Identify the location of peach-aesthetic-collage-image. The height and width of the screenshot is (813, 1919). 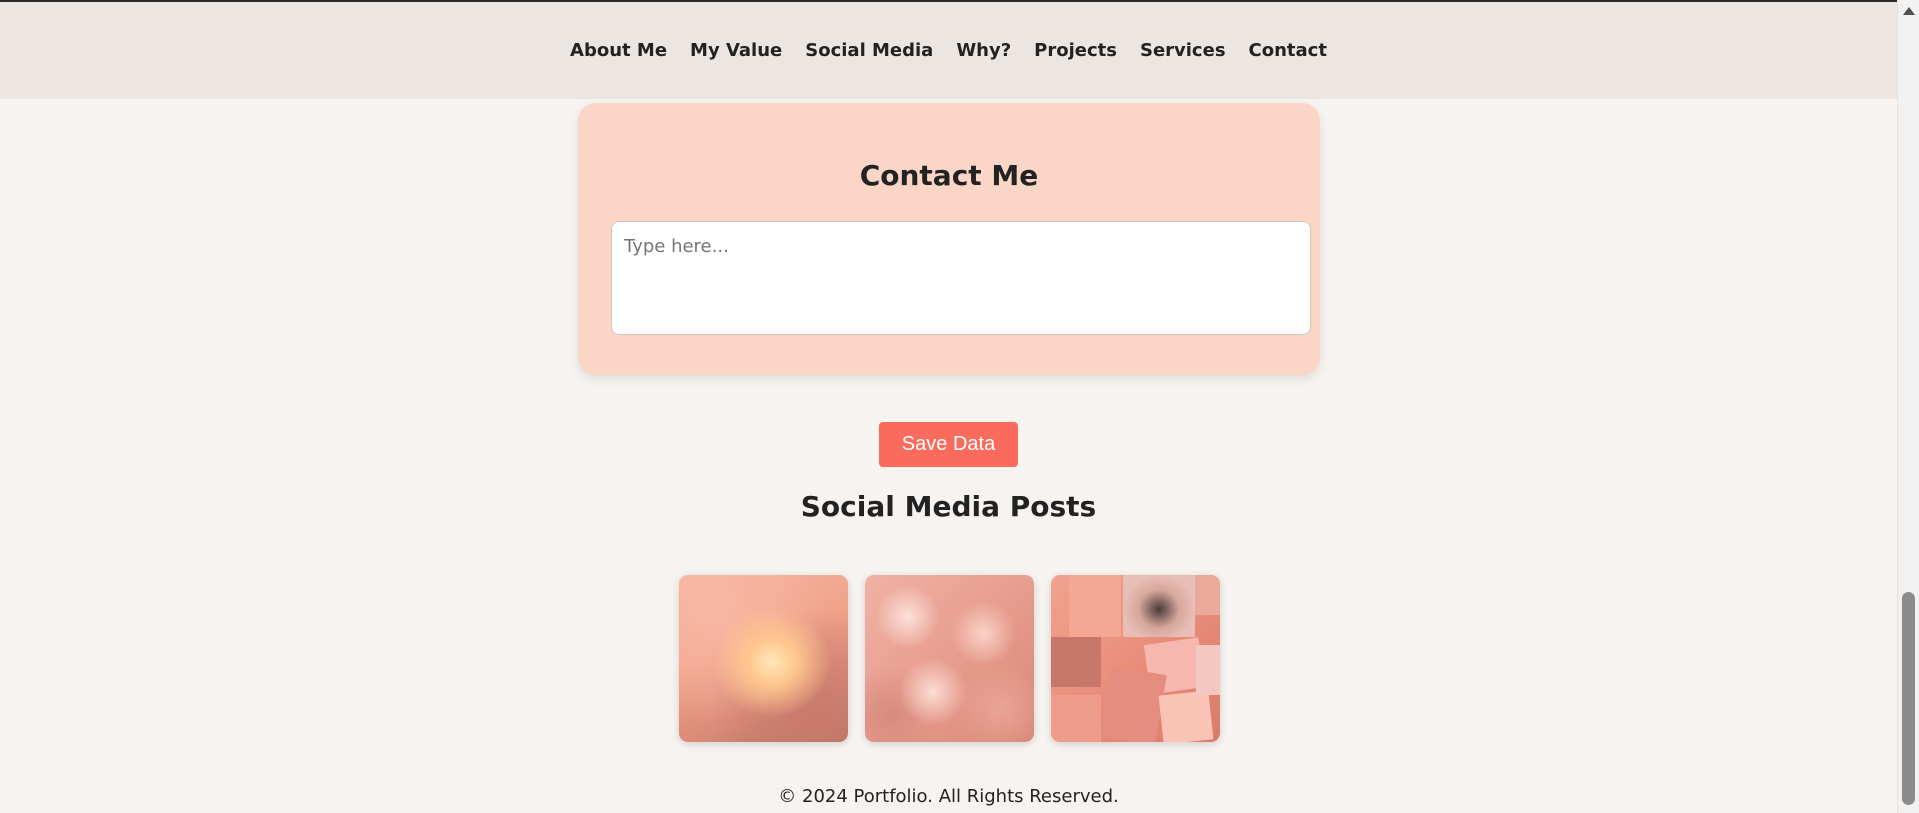
(1135, 658).